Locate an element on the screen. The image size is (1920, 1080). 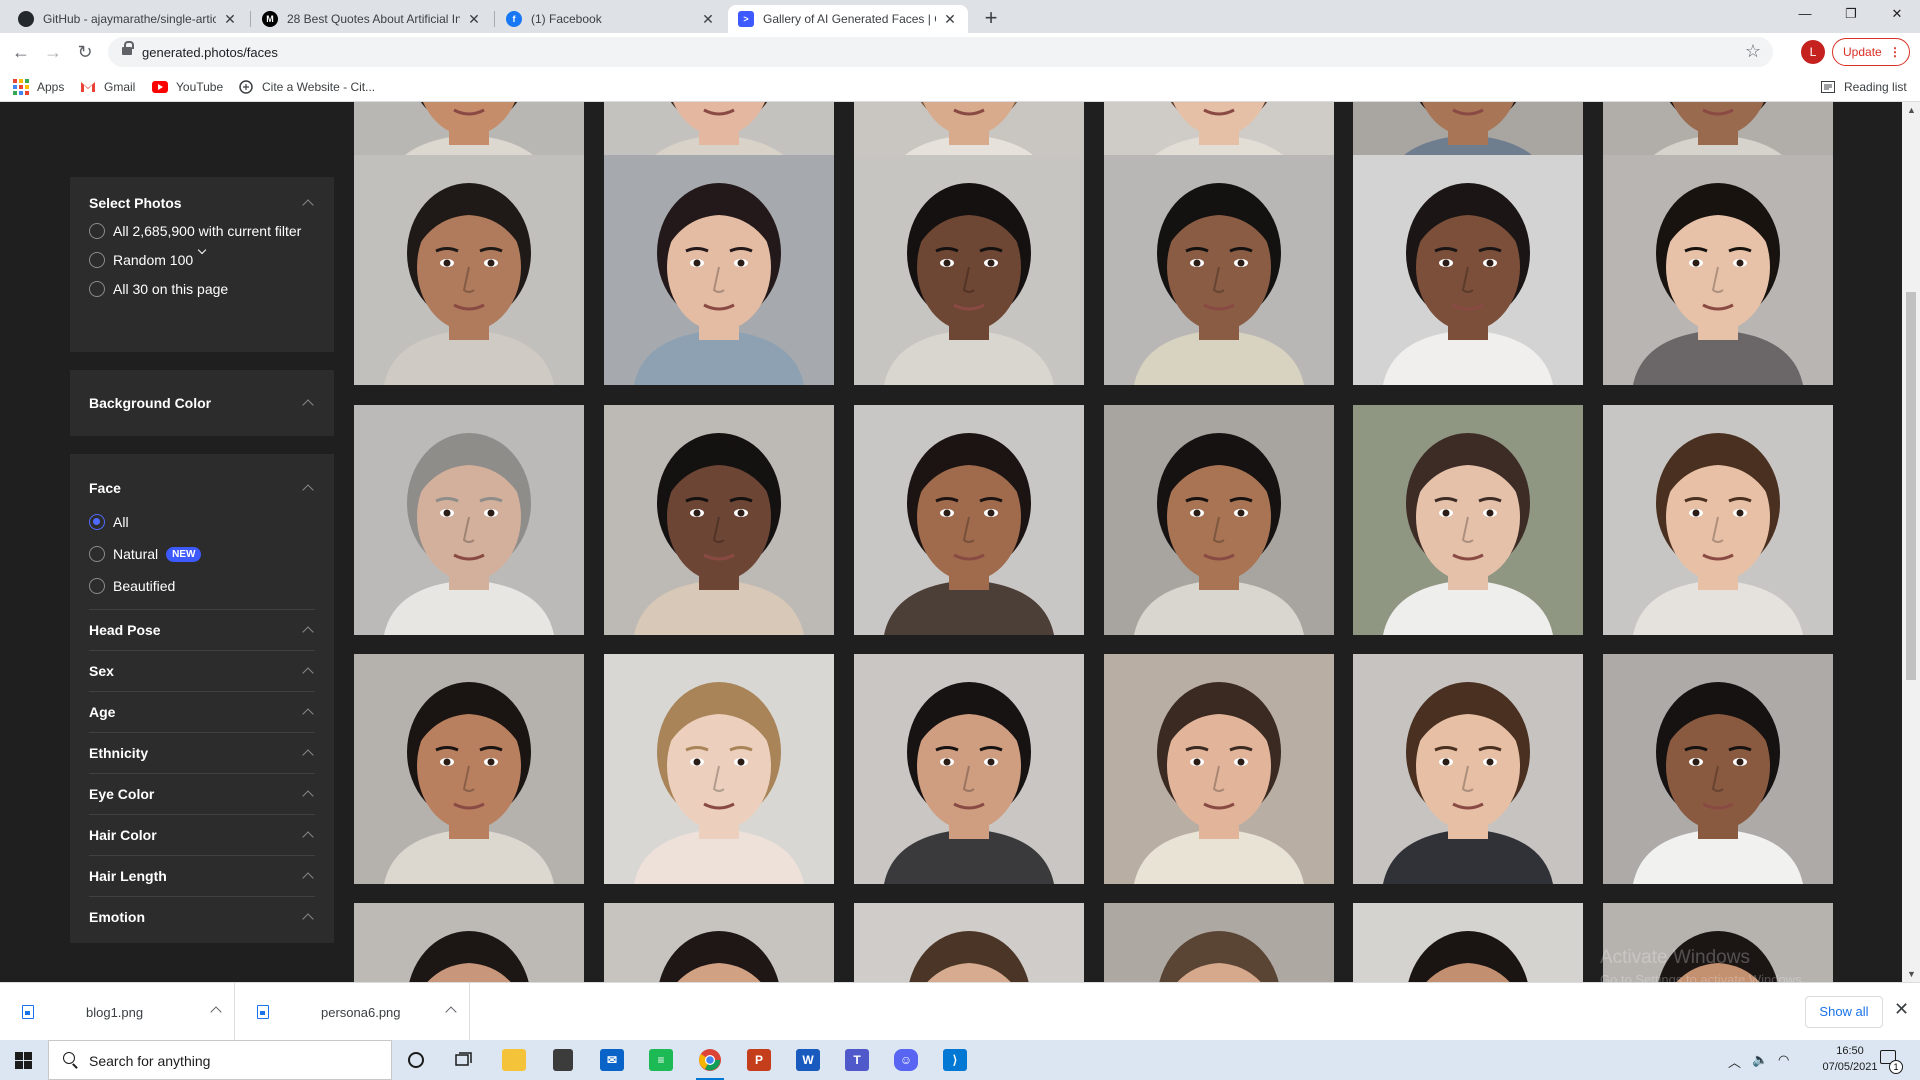
select-page-option: All 30 on this page is located at coordinates (202, 289).